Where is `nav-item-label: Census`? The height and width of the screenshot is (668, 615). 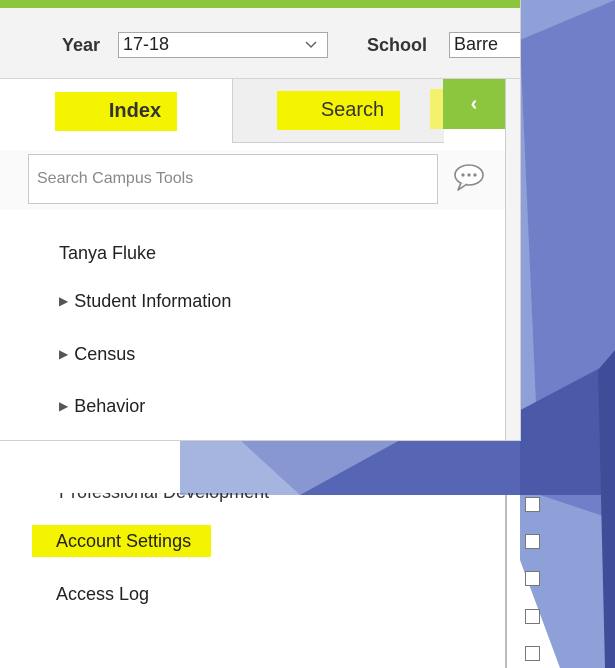
nav-item-label: Census is located at coordinates (105, 354).